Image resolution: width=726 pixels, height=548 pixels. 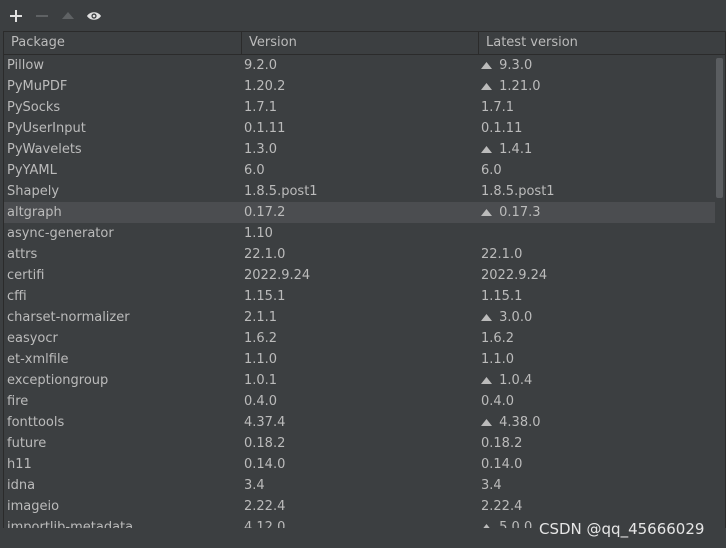 What do you see at coordinates (281, 191) in the screenshot?
I see `version-cell: 1.8.5.post1` at bounding box center [281, 191].